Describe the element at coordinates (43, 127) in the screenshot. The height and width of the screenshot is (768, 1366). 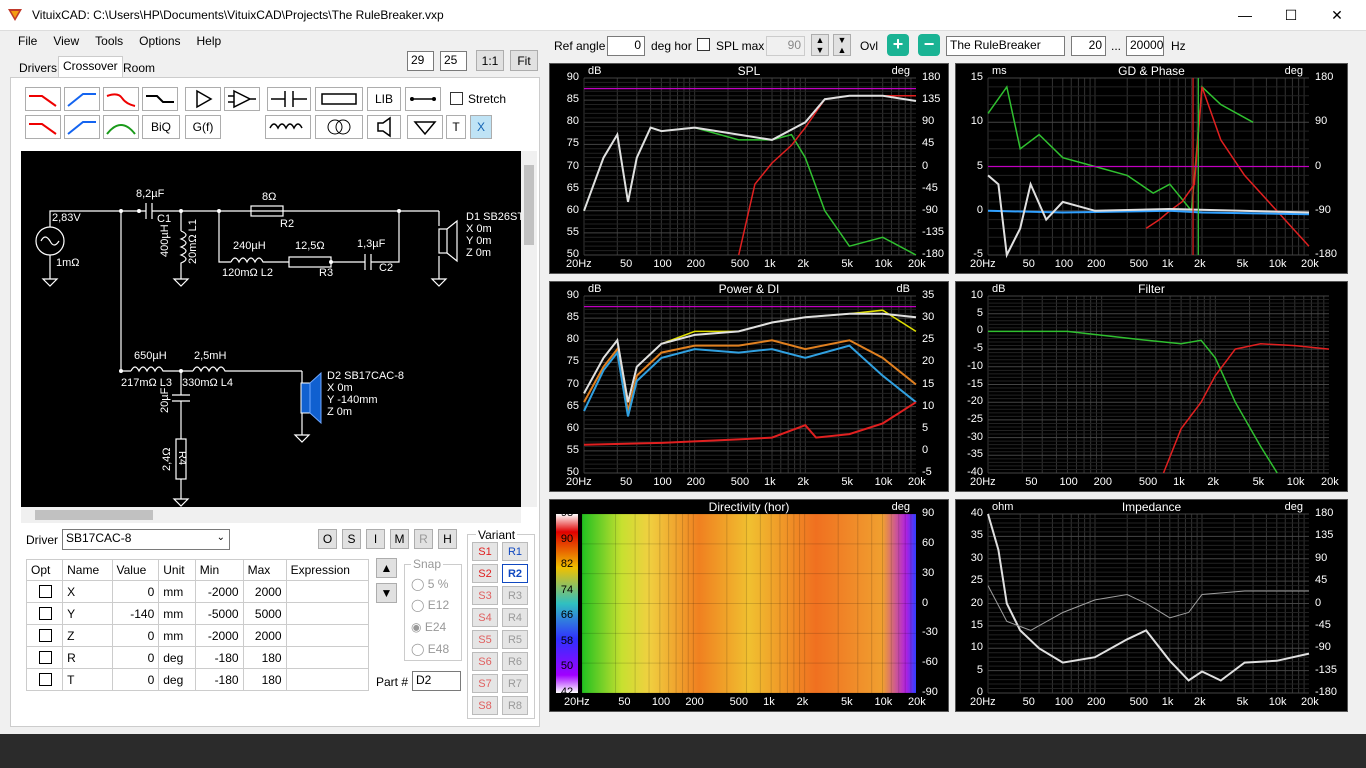
I see `lowpass2-tool` at that location.